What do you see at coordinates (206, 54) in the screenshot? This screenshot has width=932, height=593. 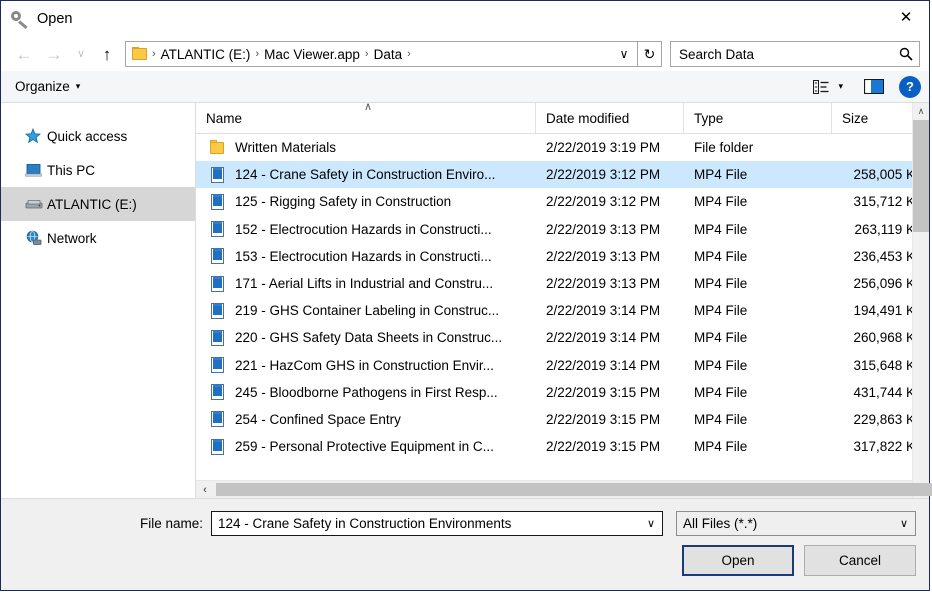 I see `breadcrumb-item-drive: ATLANTIC (E:)` at bounding box center [206, 54].